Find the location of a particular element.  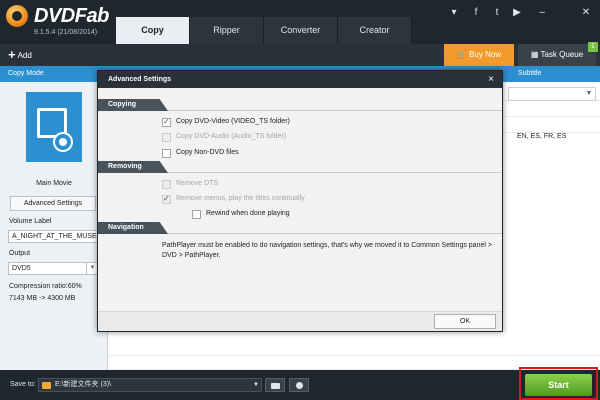

iso-output-button is located at coordinates (299, 385).